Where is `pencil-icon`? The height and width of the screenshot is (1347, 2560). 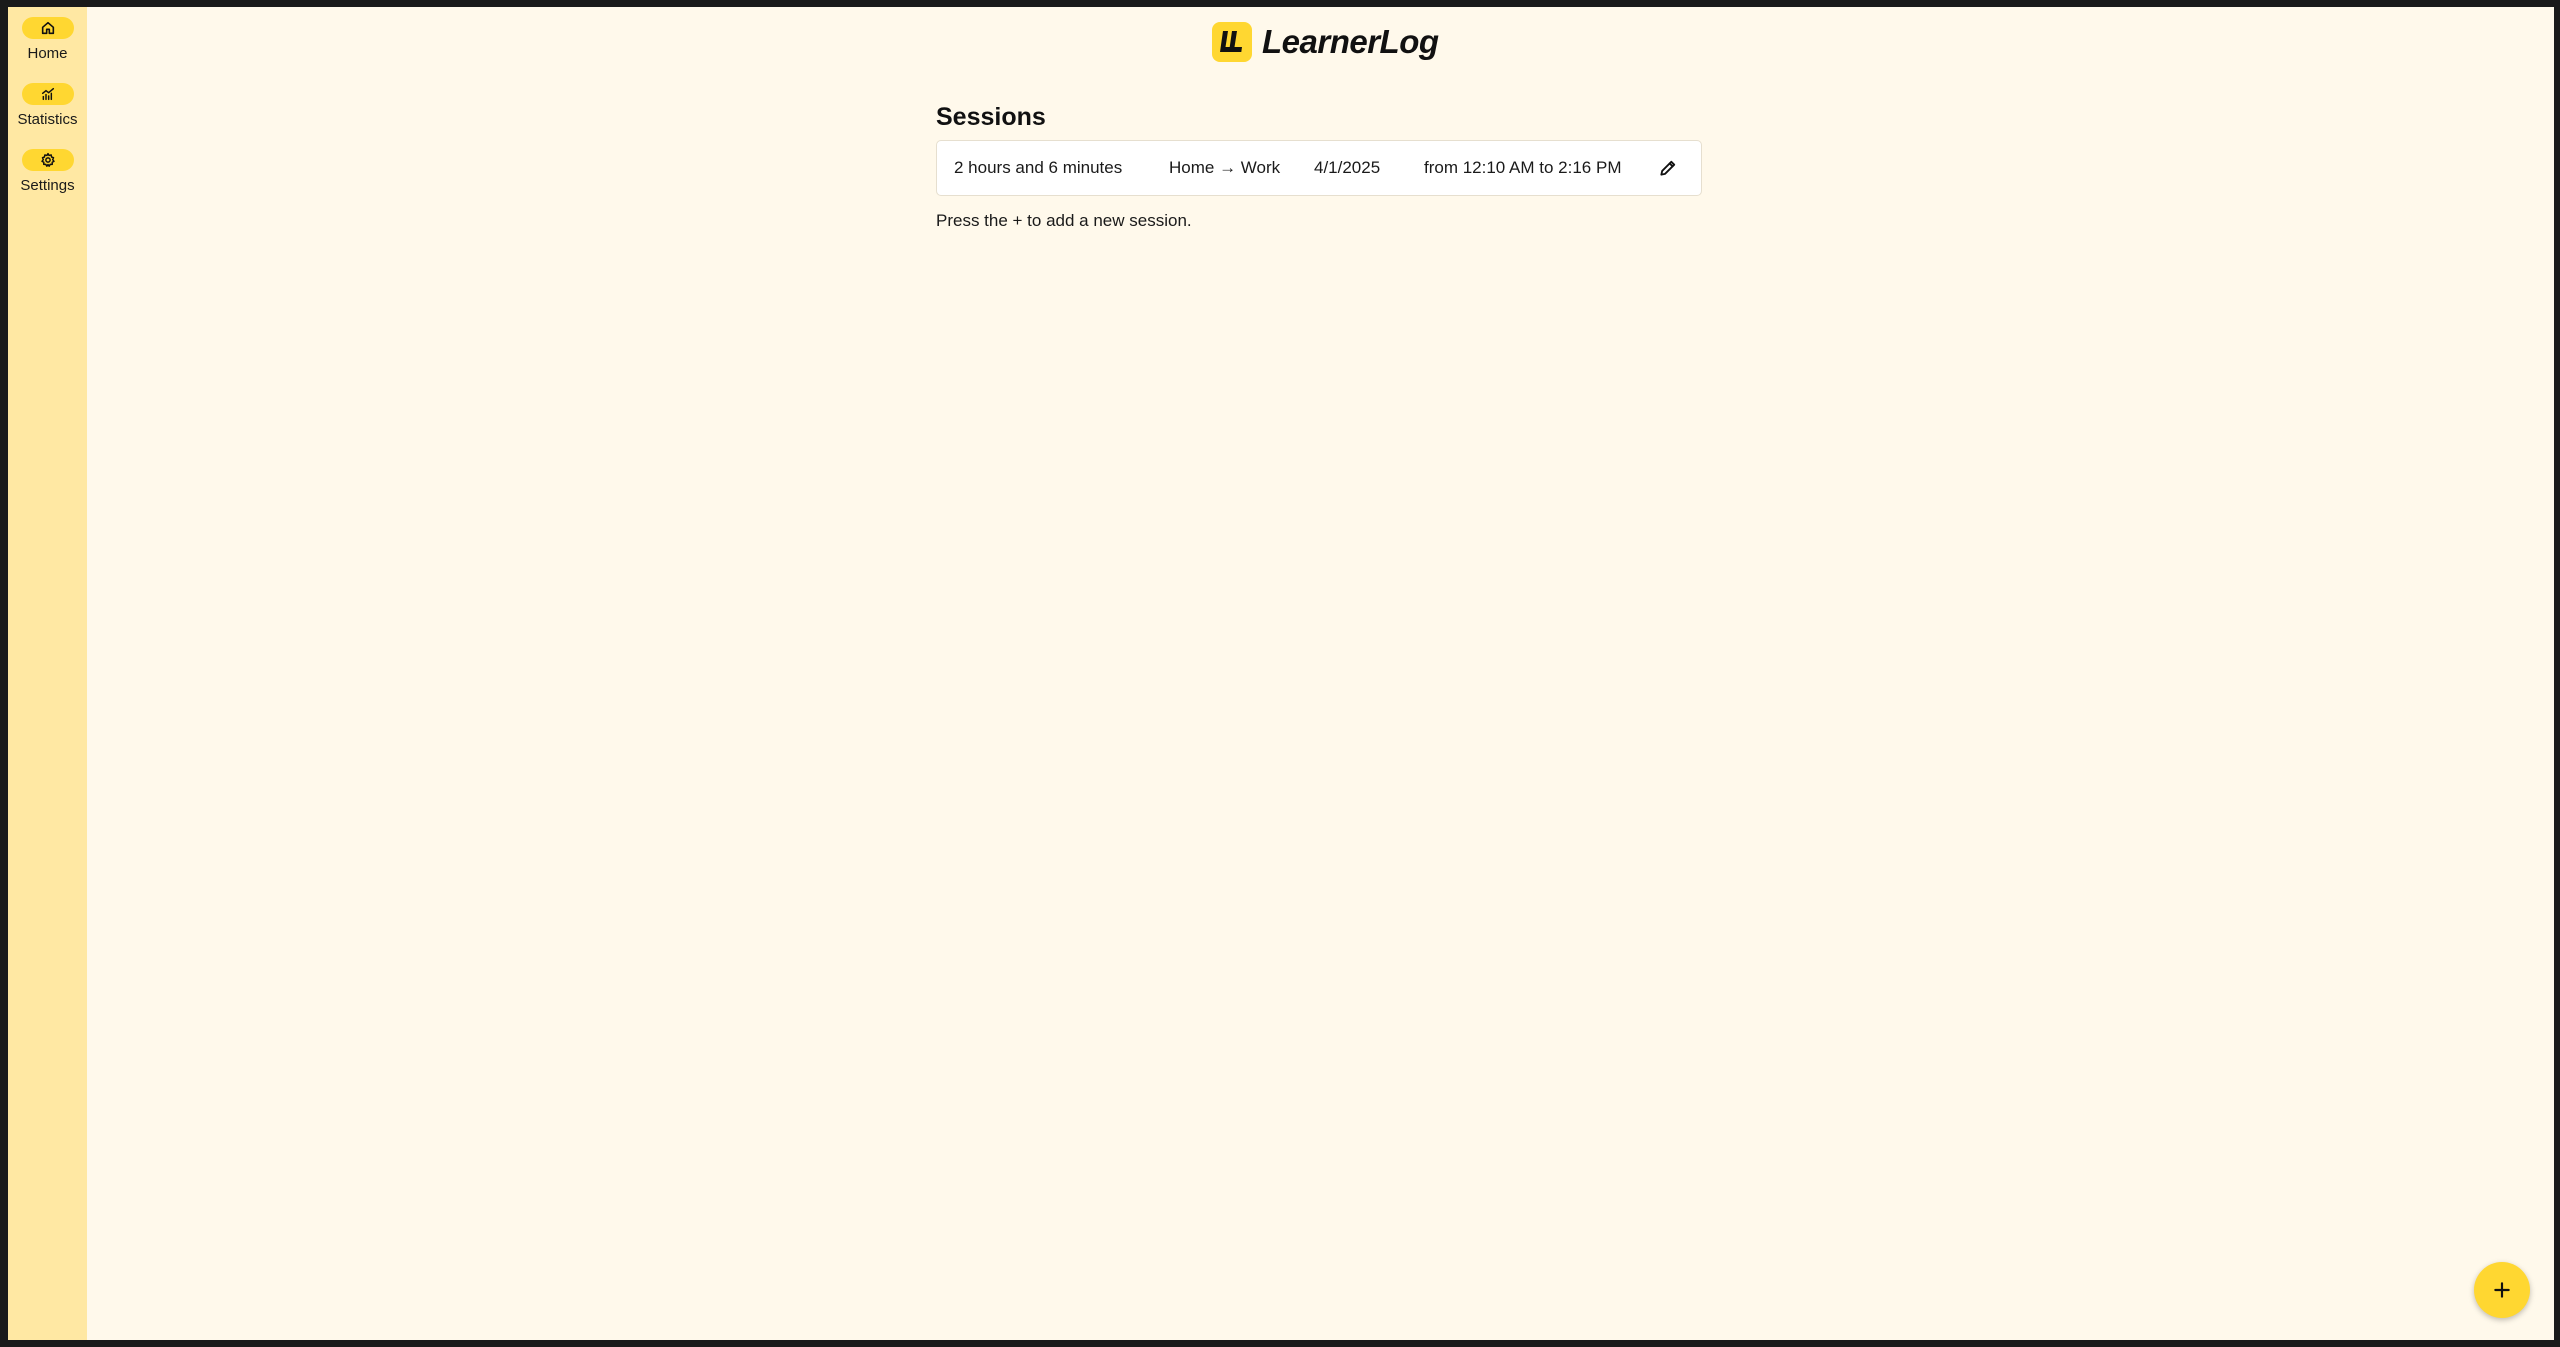 pencil-icon is located at coordinates (1668, 168).